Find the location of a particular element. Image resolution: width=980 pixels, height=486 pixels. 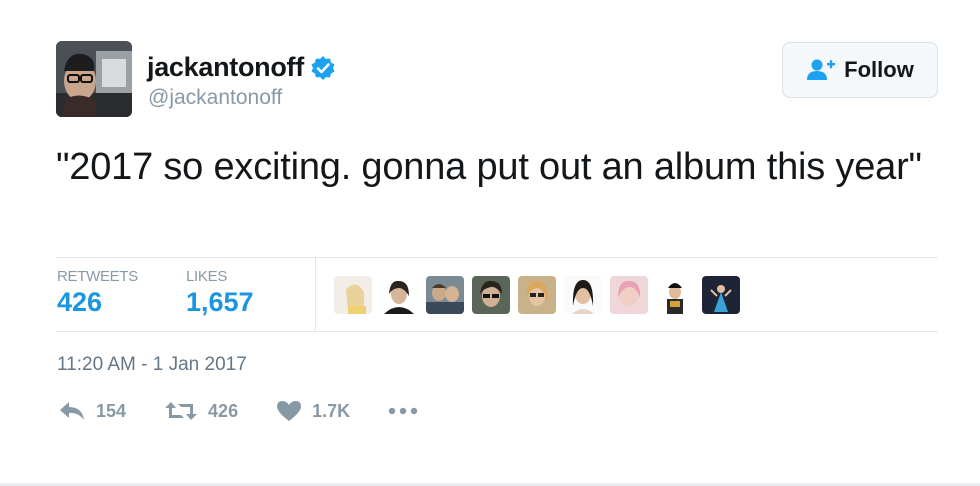

timestamp: 11:20 AM - 1 Jan 2017 is located at coordinates (152, 365).